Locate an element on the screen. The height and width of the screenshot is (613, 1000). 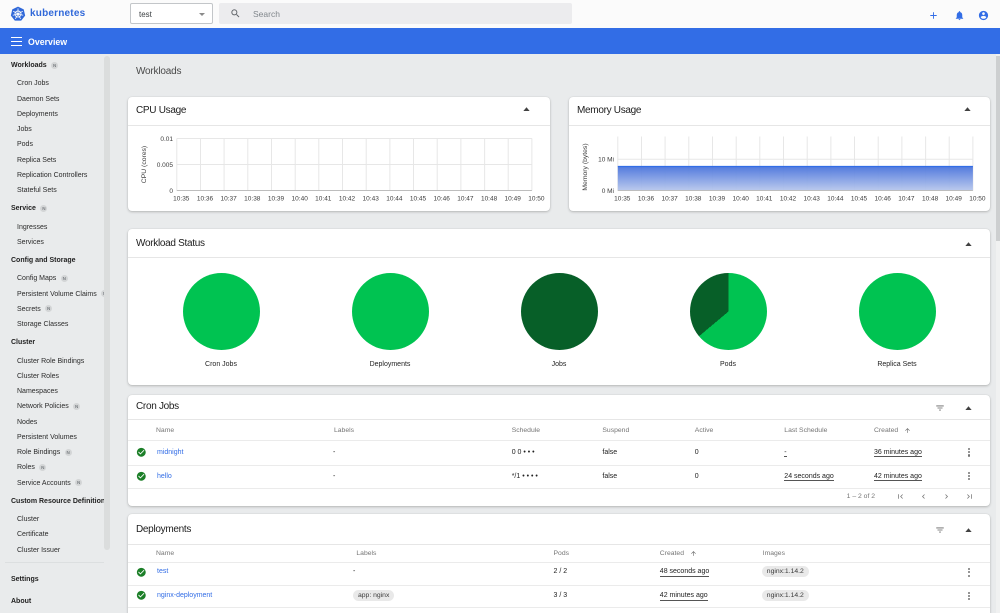
svg-text: 0 Mi is located at coordinates (608, 191).